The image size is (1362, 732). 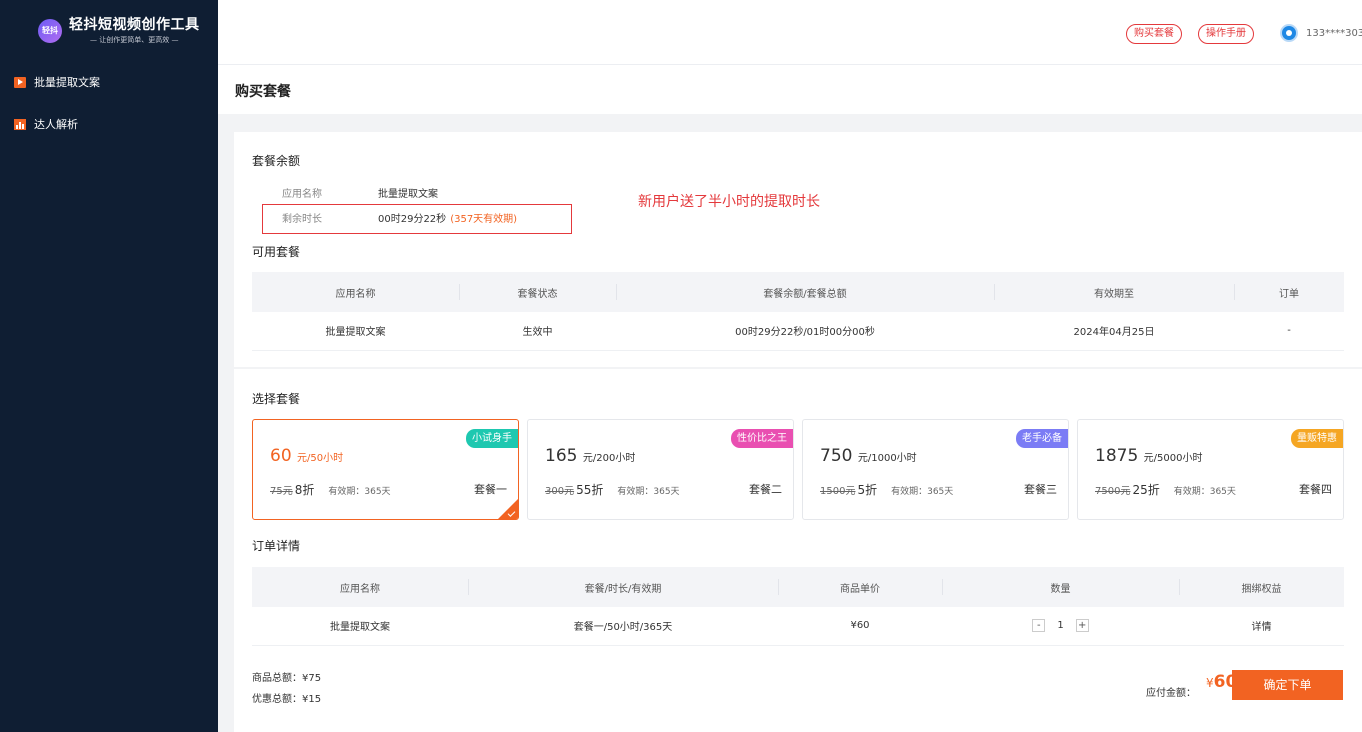 I want to click on sidebar-item-batch-extract: 批量提取文案, so click(x=57, y=82).